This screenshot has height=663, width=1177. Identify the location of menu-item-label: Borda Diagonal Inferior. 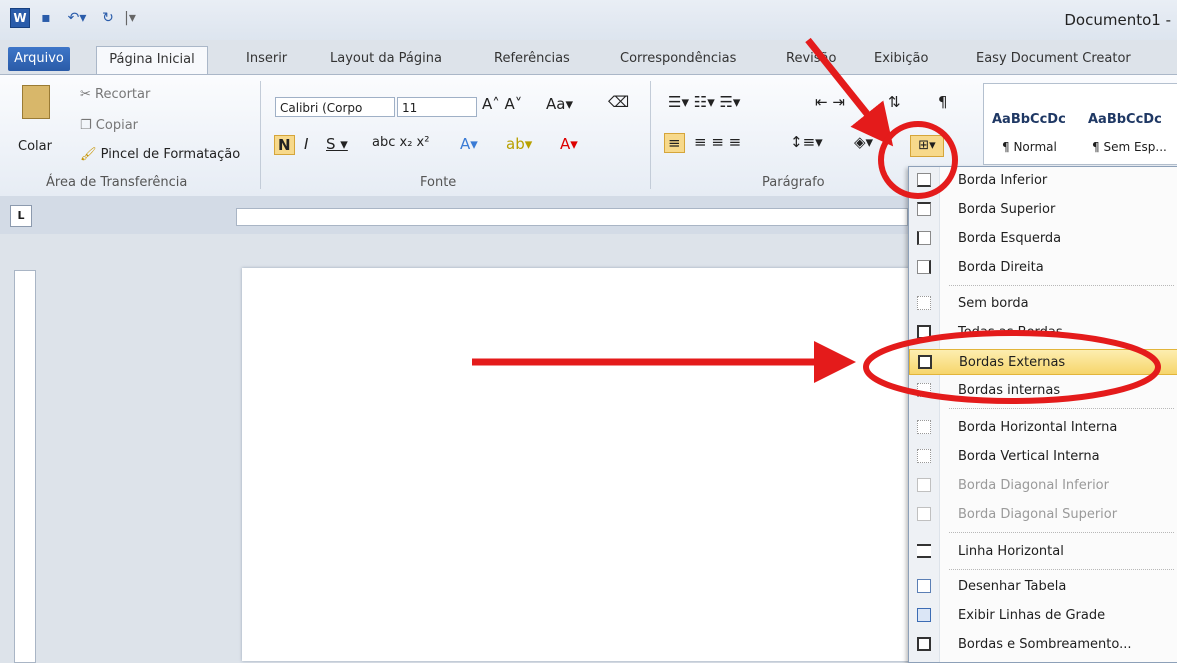
(1033, 485).